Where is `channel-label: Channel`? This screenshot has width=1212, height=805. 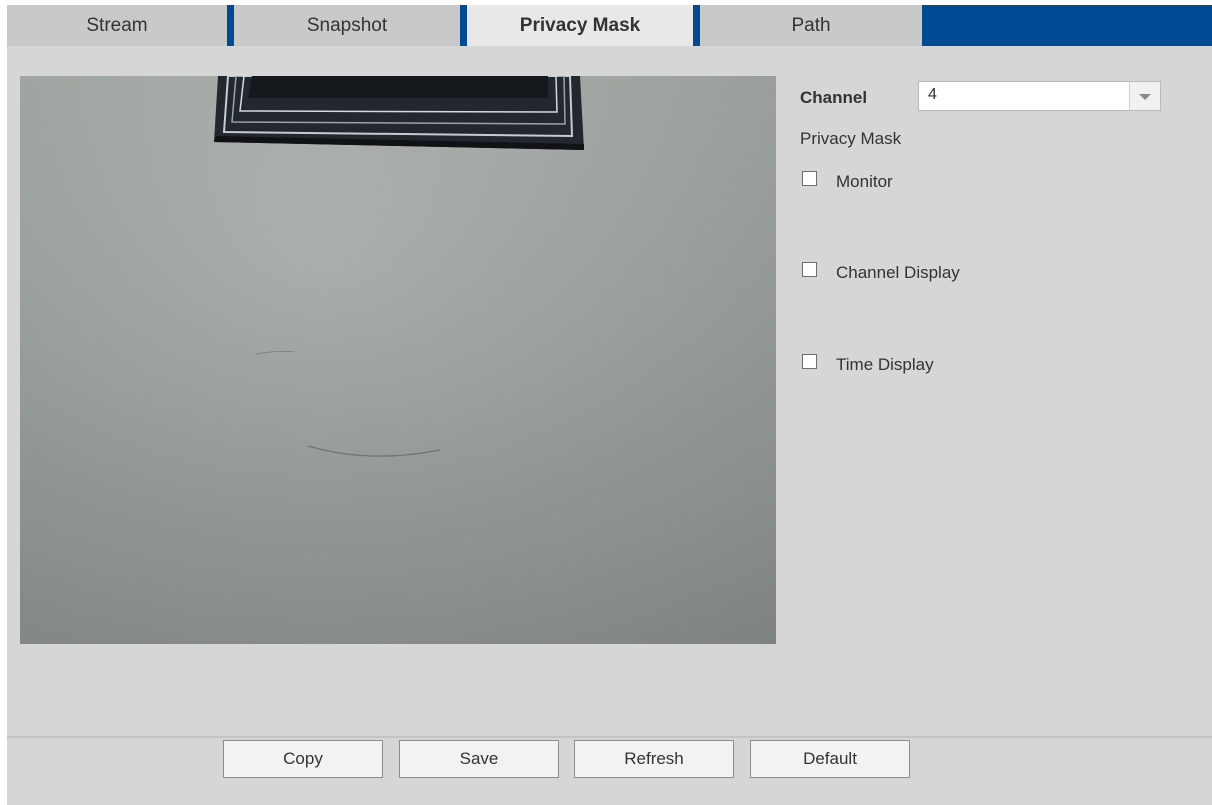 channel-label: Channel is located at coordinates (834, 97).